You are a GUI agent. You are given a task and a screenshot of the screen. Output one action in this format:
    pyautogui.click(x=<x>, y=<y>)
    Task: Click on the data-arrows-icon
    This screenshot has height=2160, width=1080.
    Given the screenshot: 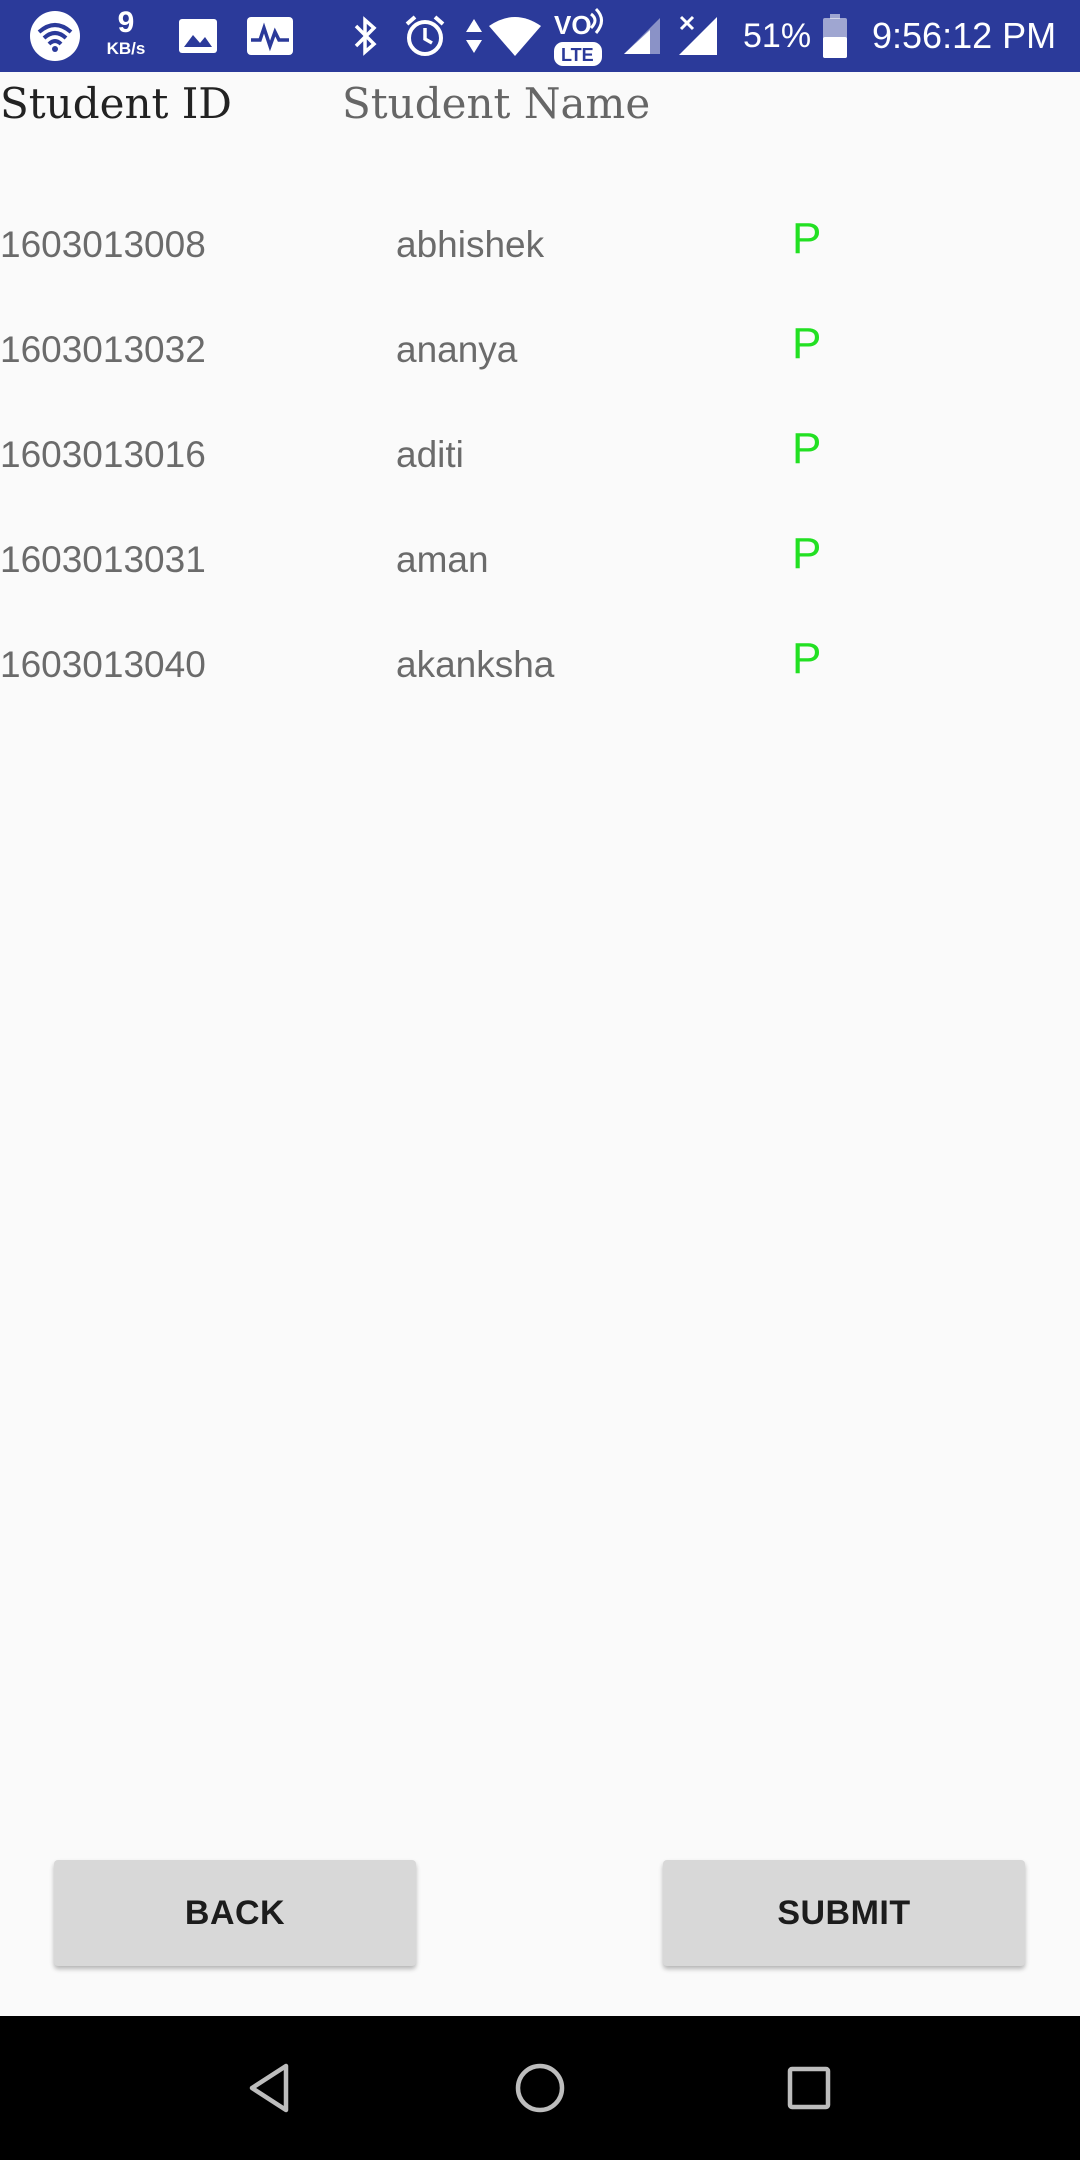 What is the action you would take?
    pyautogui.click(x=474, y=36)
    